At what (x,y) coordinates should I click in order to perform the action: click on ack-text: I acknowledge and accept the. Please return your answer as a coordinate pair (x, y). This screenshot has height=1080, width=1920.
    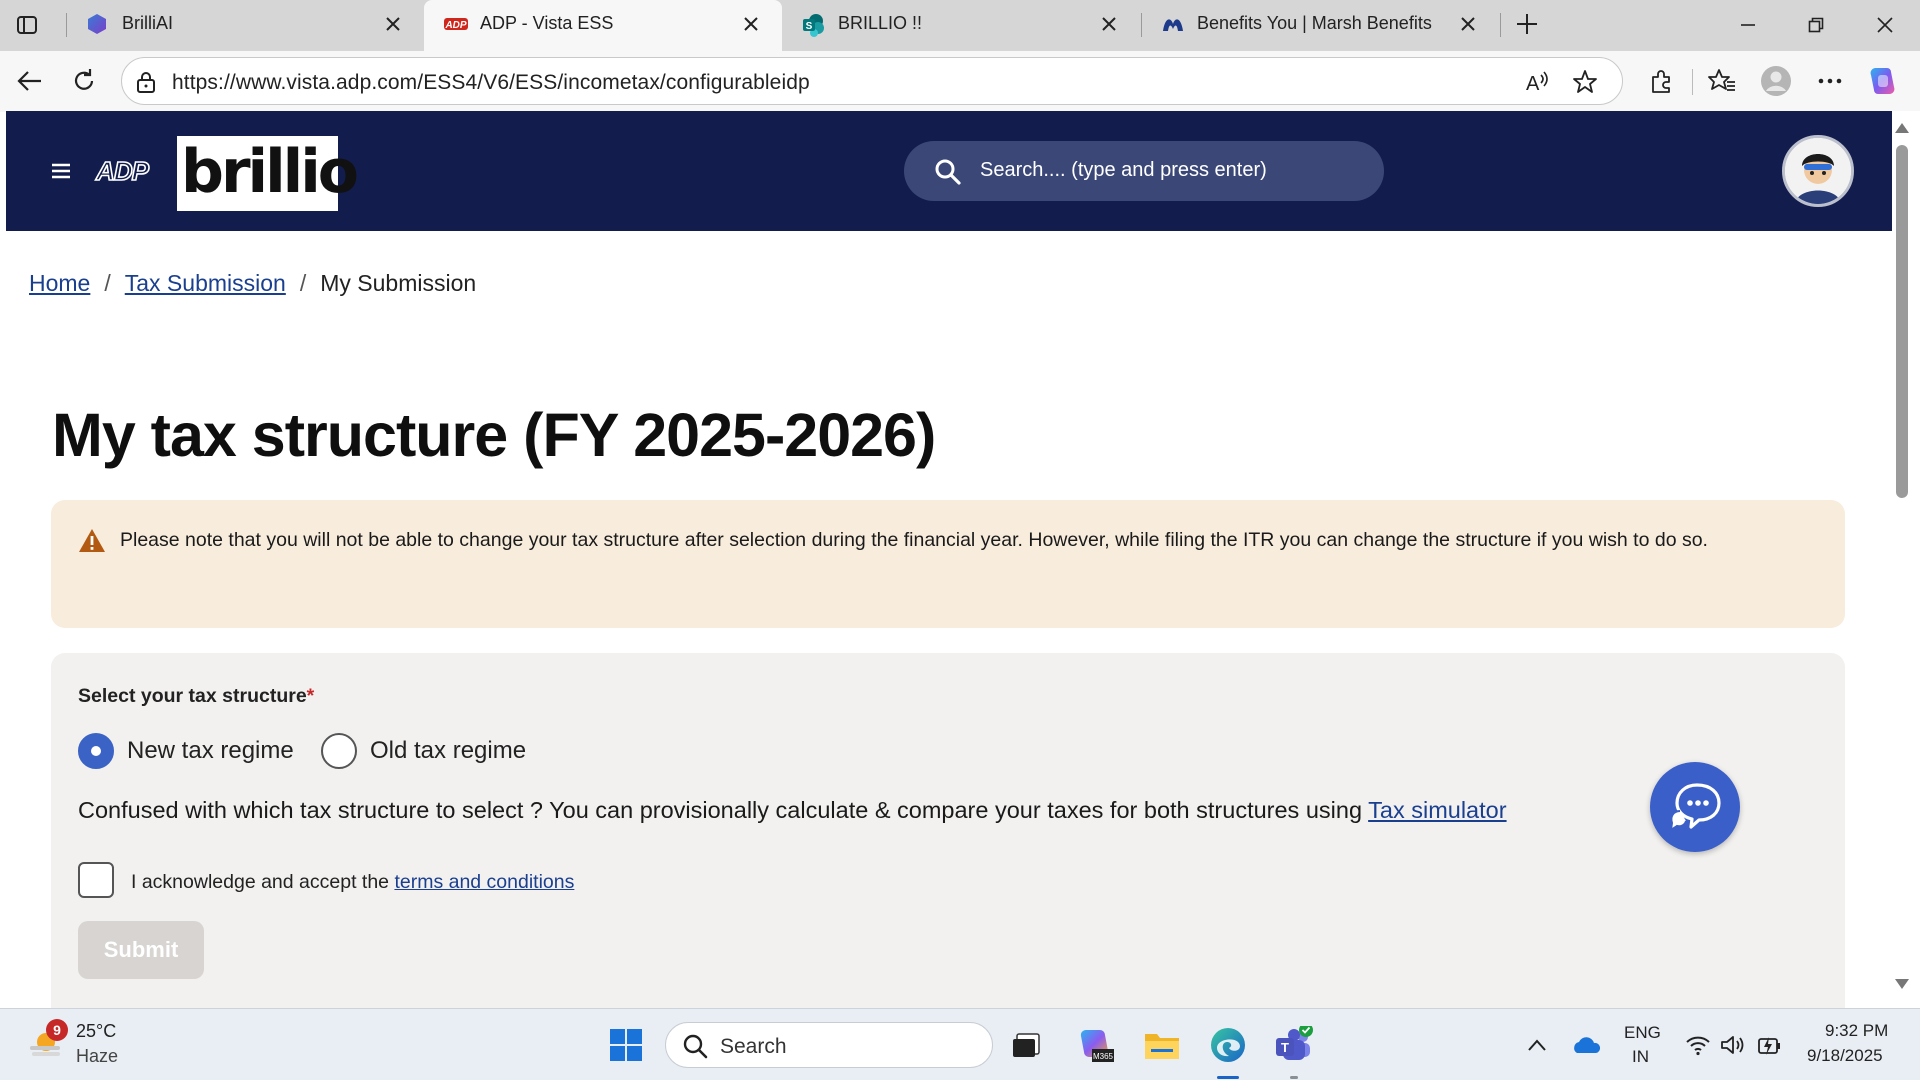
    Looking at the image, I should click on (263, 882).